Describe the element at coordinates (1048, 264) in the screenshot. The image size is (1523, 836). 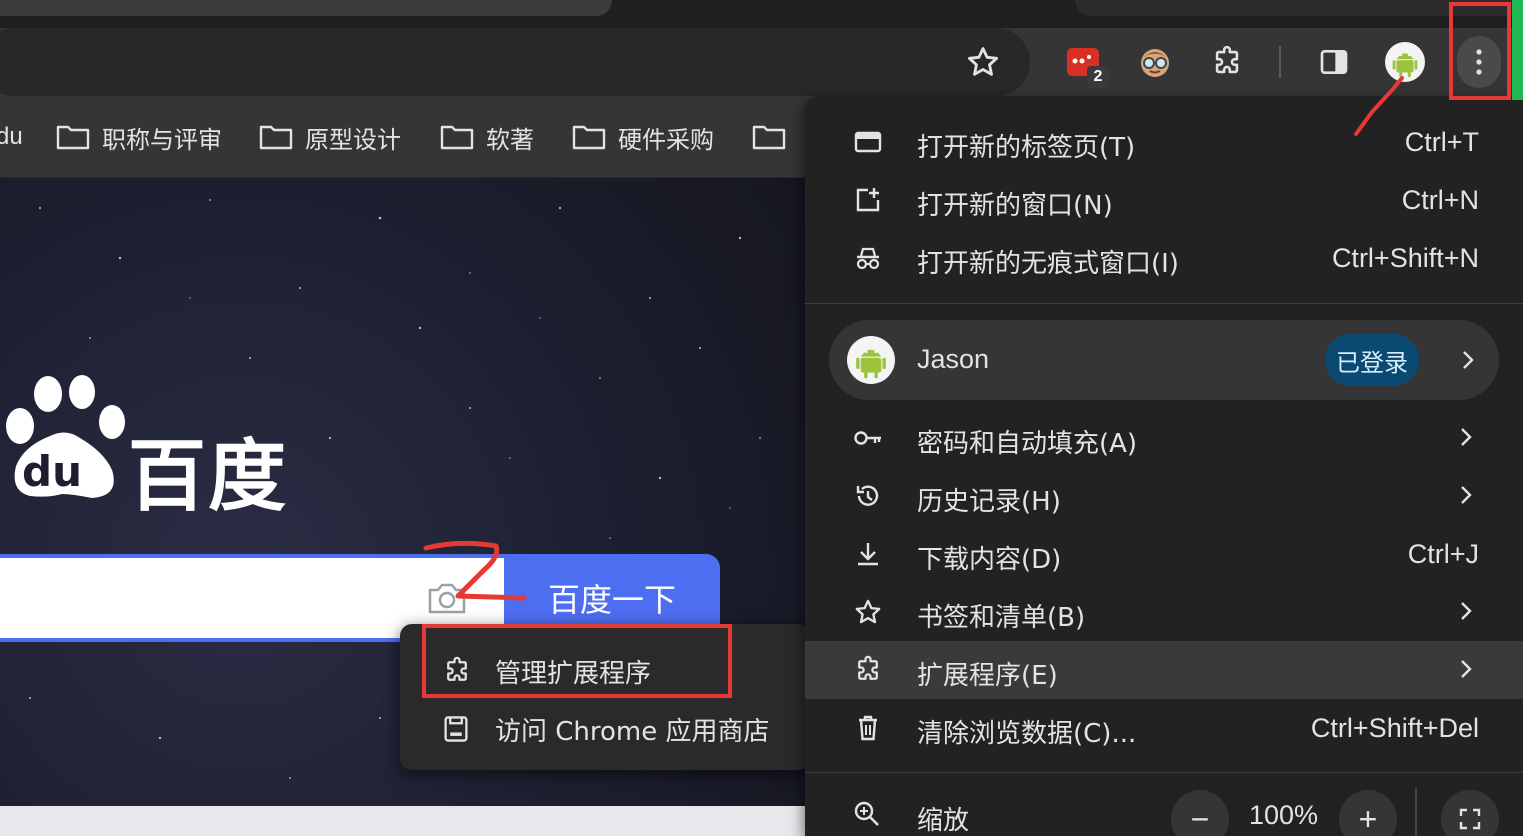
I see `menu-item-label: 打开新的无痕式窗口(I)` at that location.